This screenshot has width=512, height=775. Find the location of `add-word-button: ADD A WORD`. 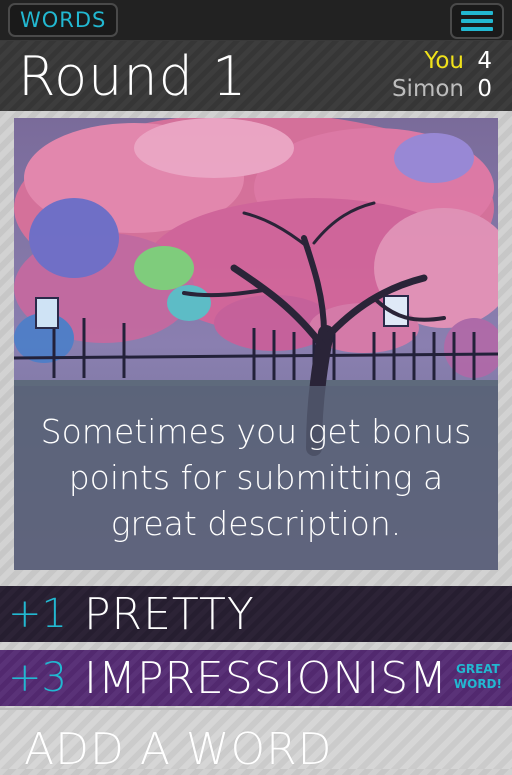

add-word-button: ADD A WORD is located at coordinates (256, 741).